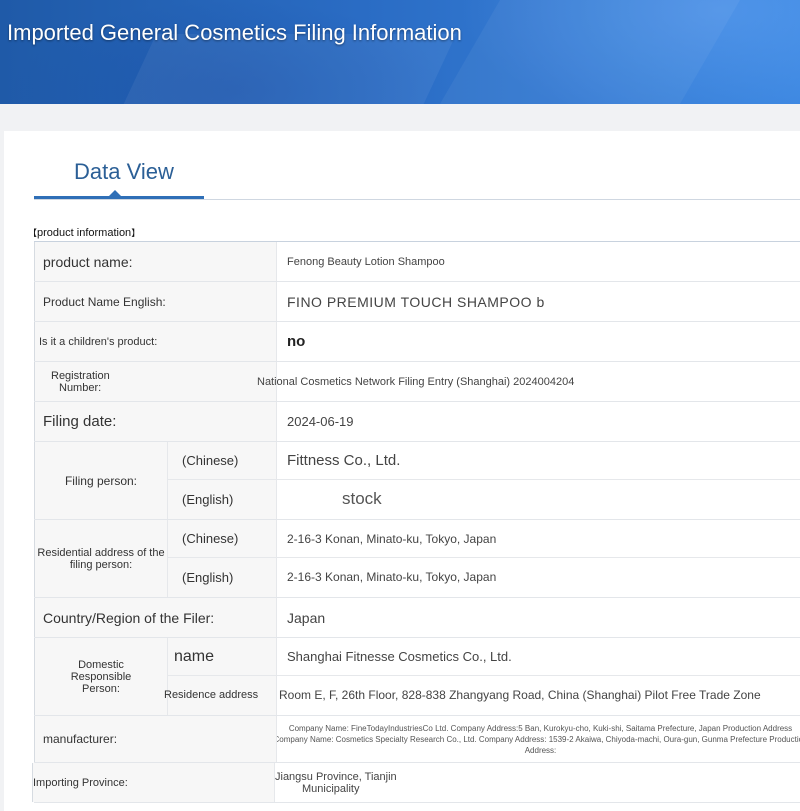 The width and height of the screenshot is (800, 811). What do you see at coordinates (155, 381) in the screenshot?
I see `row-label: Registration Number:` at bounding box center [155, 381].